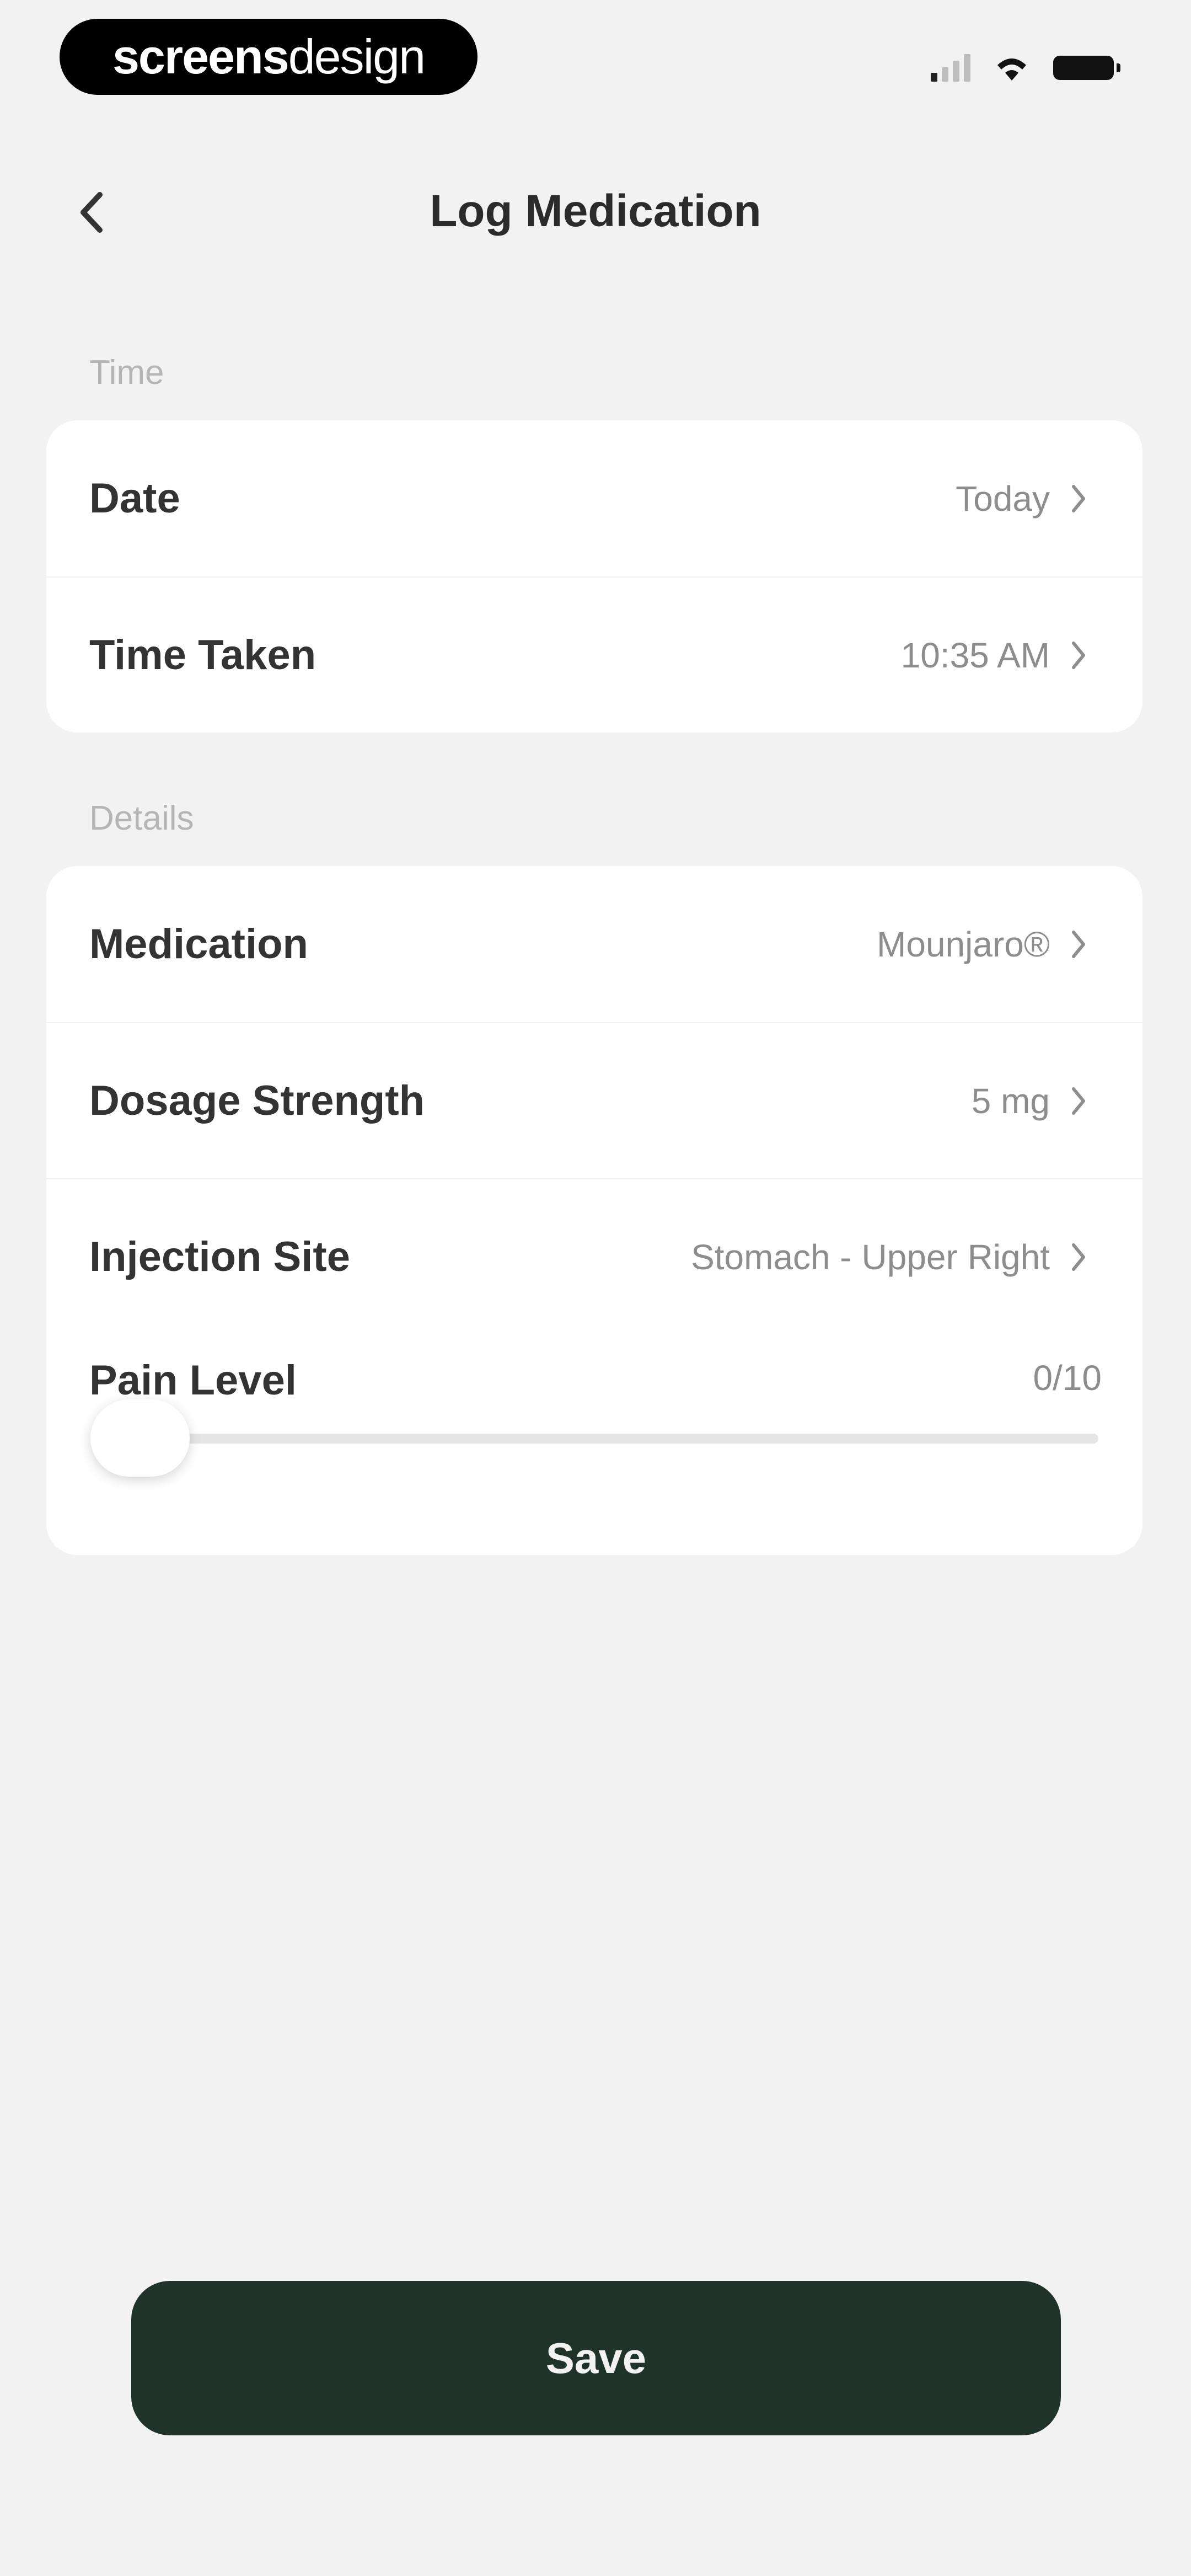 This screenshot has width=1191, height=2576. I want to click on row-label: Time Taken, so click(202, 655).